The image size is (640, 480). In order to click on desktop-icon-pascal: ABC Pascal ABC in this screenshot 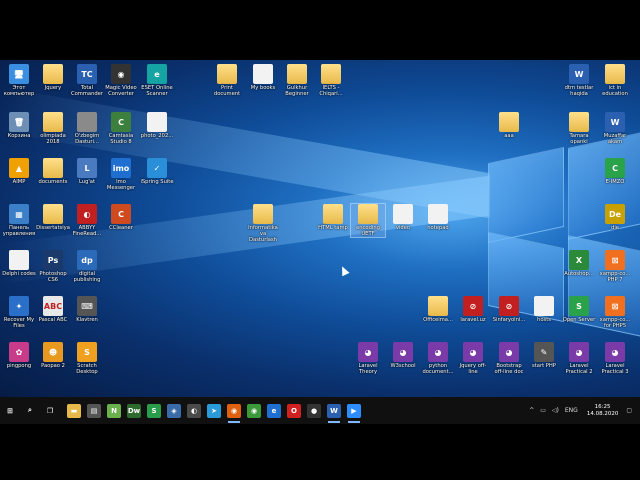, I will do `click(53, 309)`.